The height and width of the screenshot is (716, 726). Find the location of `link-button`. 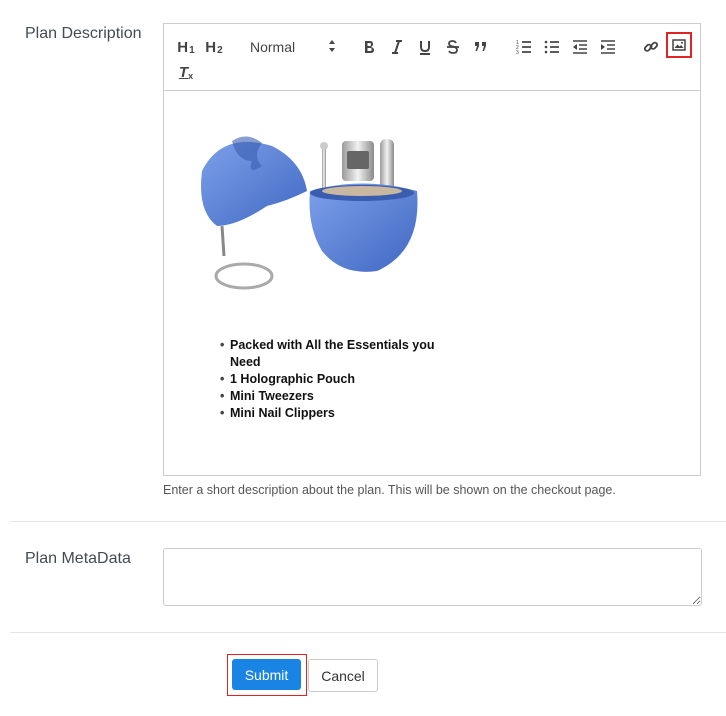

link-button is located at coordinates (651, 47).